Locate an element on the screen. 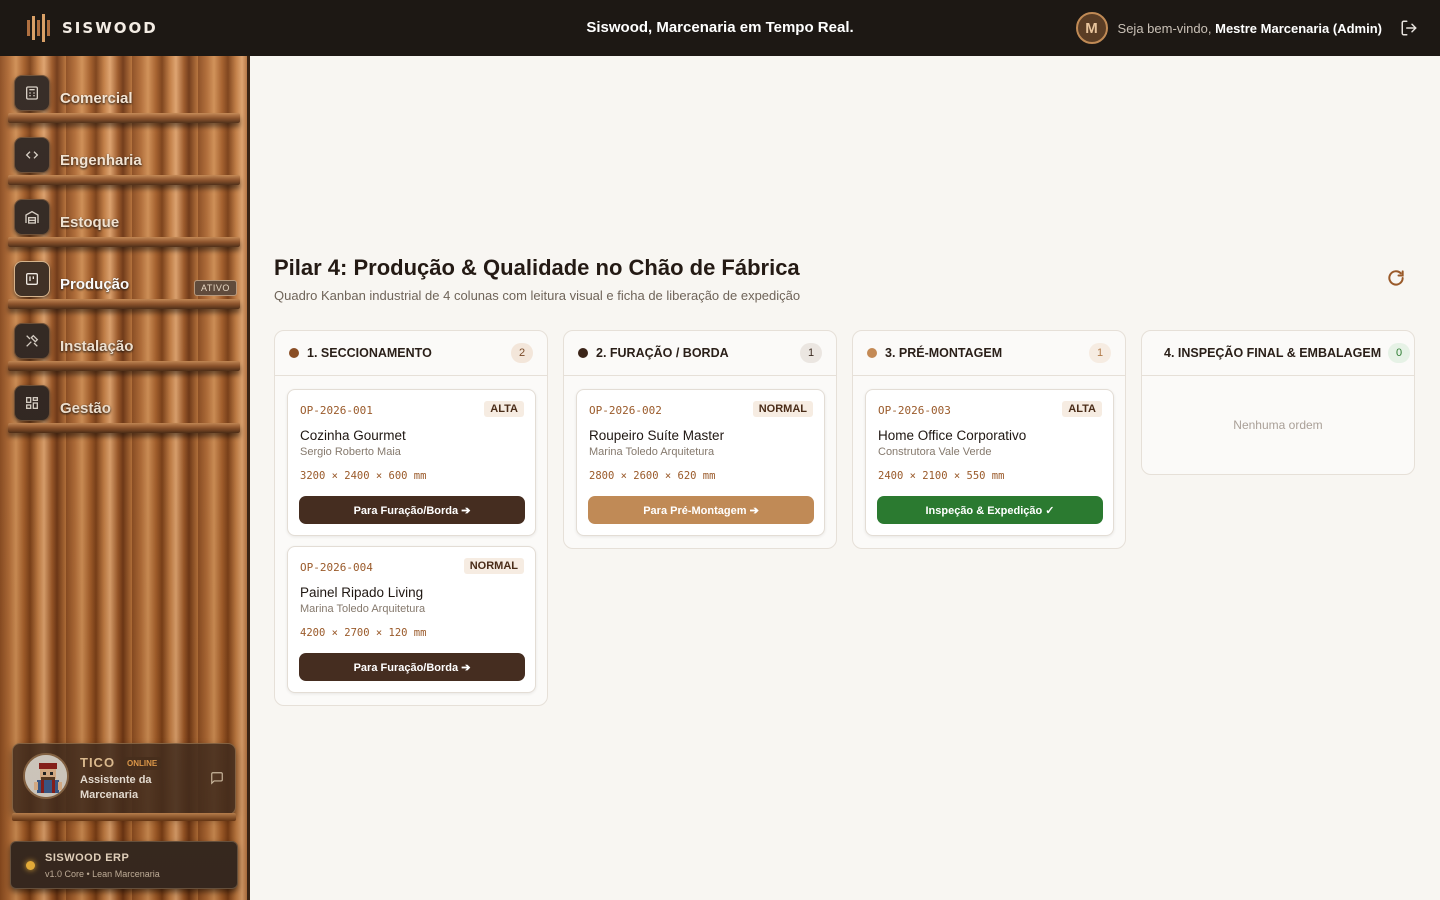 Image resolution: width=1440 pixels, height=900 pixels. assistant-description: Assistente da Marcenaria is located at coordinates (116, 787).